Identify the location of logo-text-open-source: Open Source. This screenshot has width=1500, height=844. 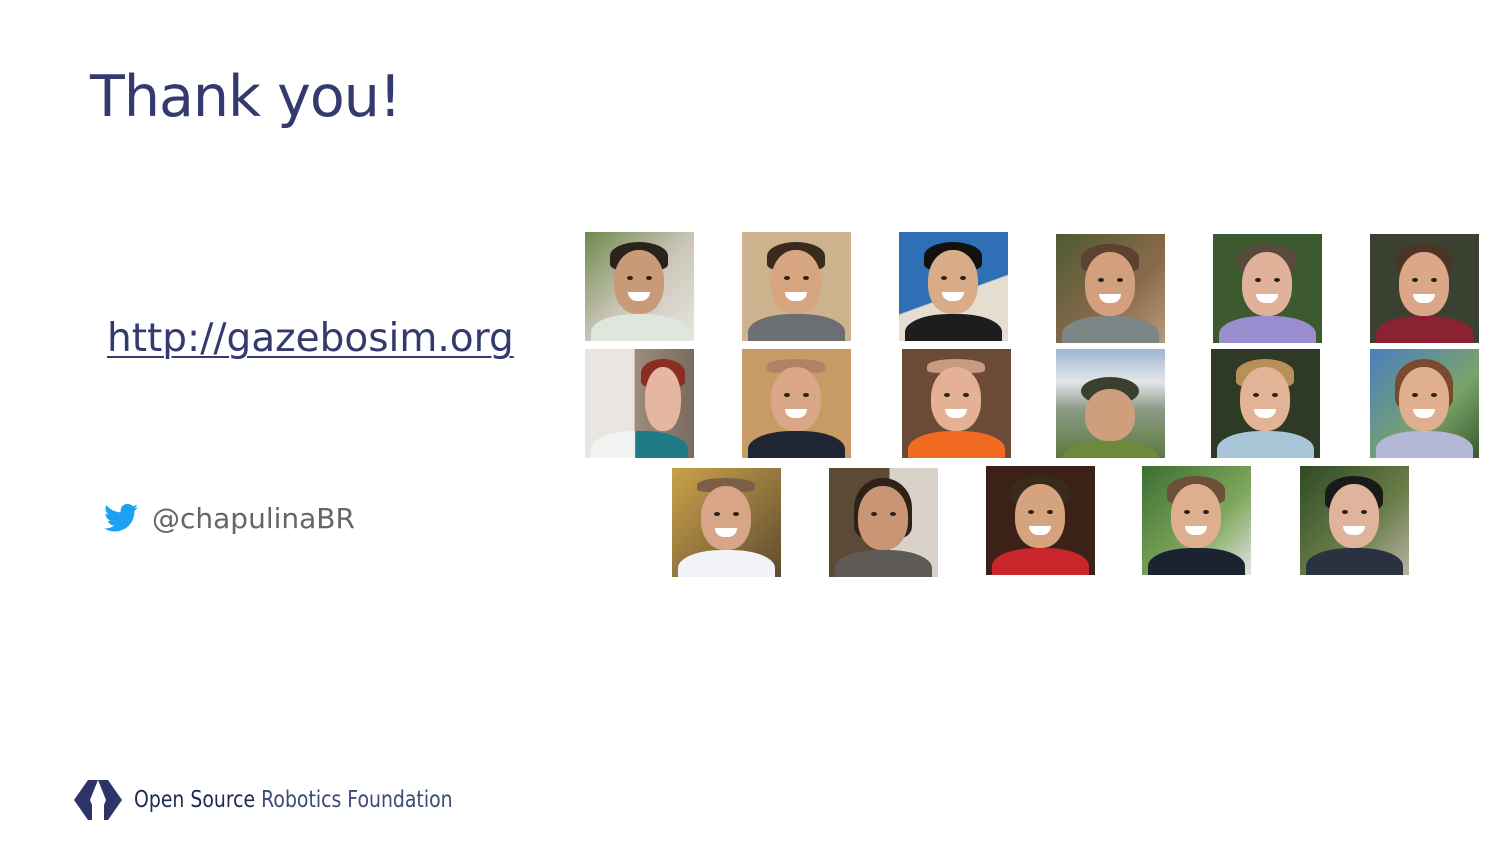
(195, 800).